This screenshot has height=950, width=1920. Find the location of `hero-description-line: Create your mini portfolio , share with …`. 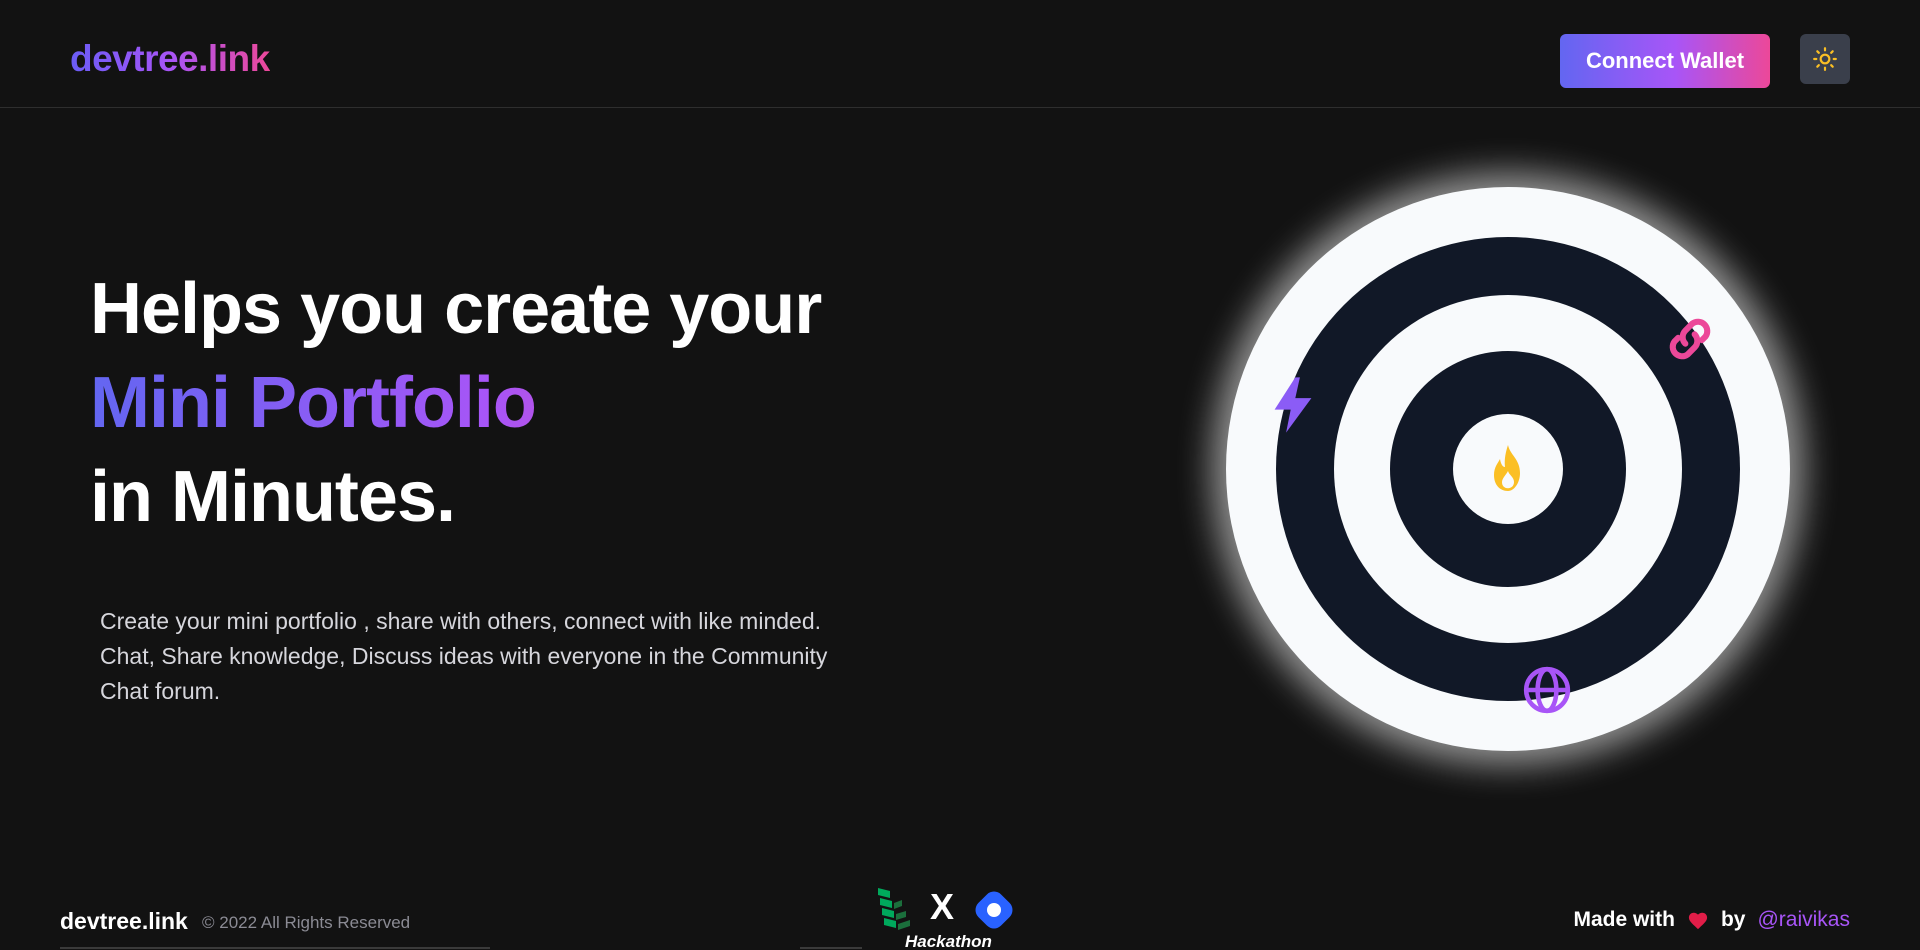

hero-description-line: Create your mini portfolio , share with … is located at coordinates (460, 621).